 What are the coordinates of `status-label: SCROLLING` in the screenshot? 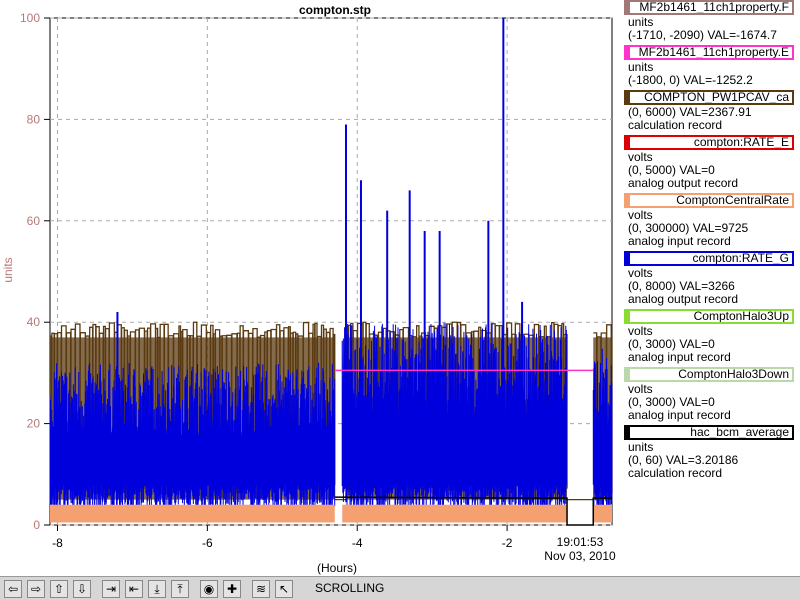 It's located at (350, 588).